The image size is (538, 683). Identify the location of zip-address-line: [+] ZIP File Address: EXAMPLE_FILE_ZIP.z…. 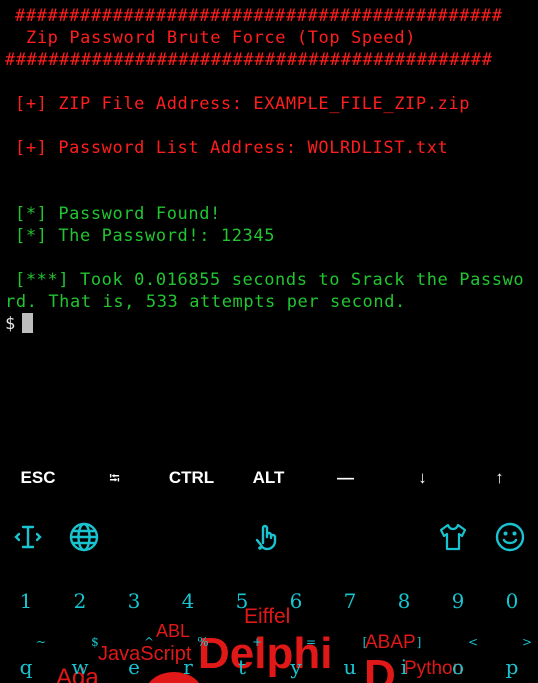
(243, 104).